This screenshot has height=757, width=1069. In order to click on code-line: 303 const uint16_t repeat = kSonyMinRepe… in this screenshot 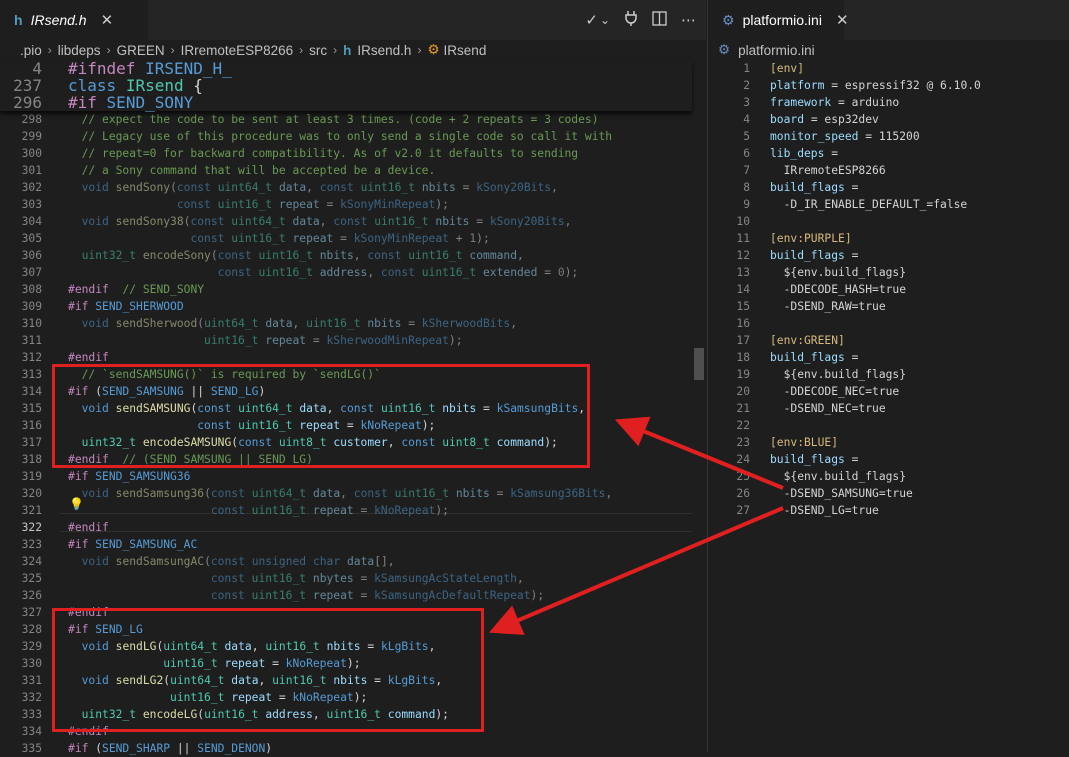, I will do `click(353, 204)`.